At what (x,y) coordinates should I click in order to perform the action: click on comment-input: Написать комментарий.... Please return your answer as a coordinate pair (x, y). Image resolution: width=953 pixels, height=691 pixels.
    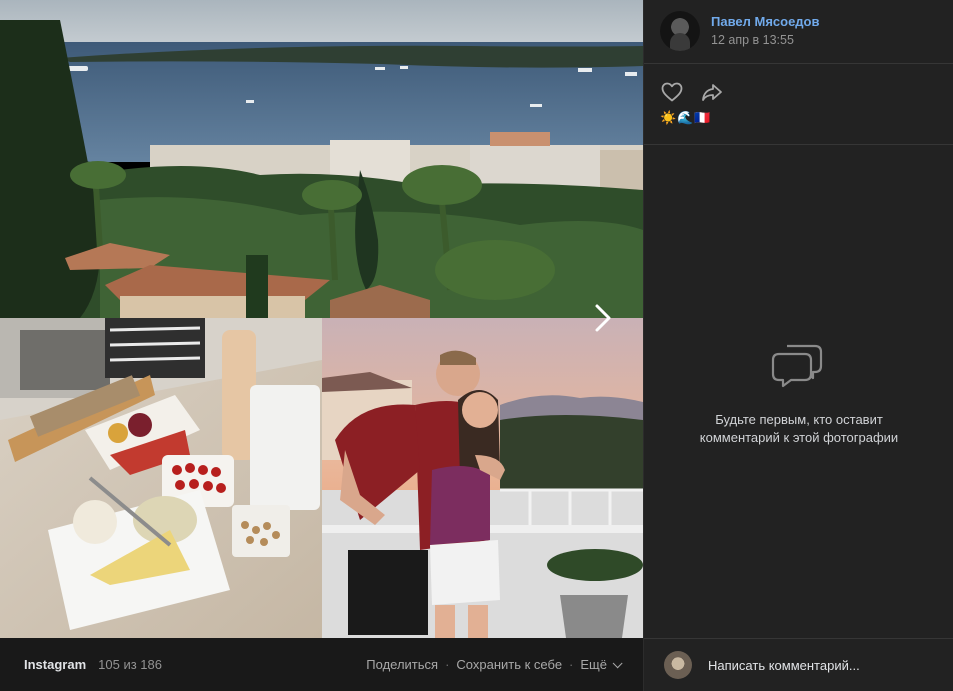
    Looking at the image, I should click on (784, 665).